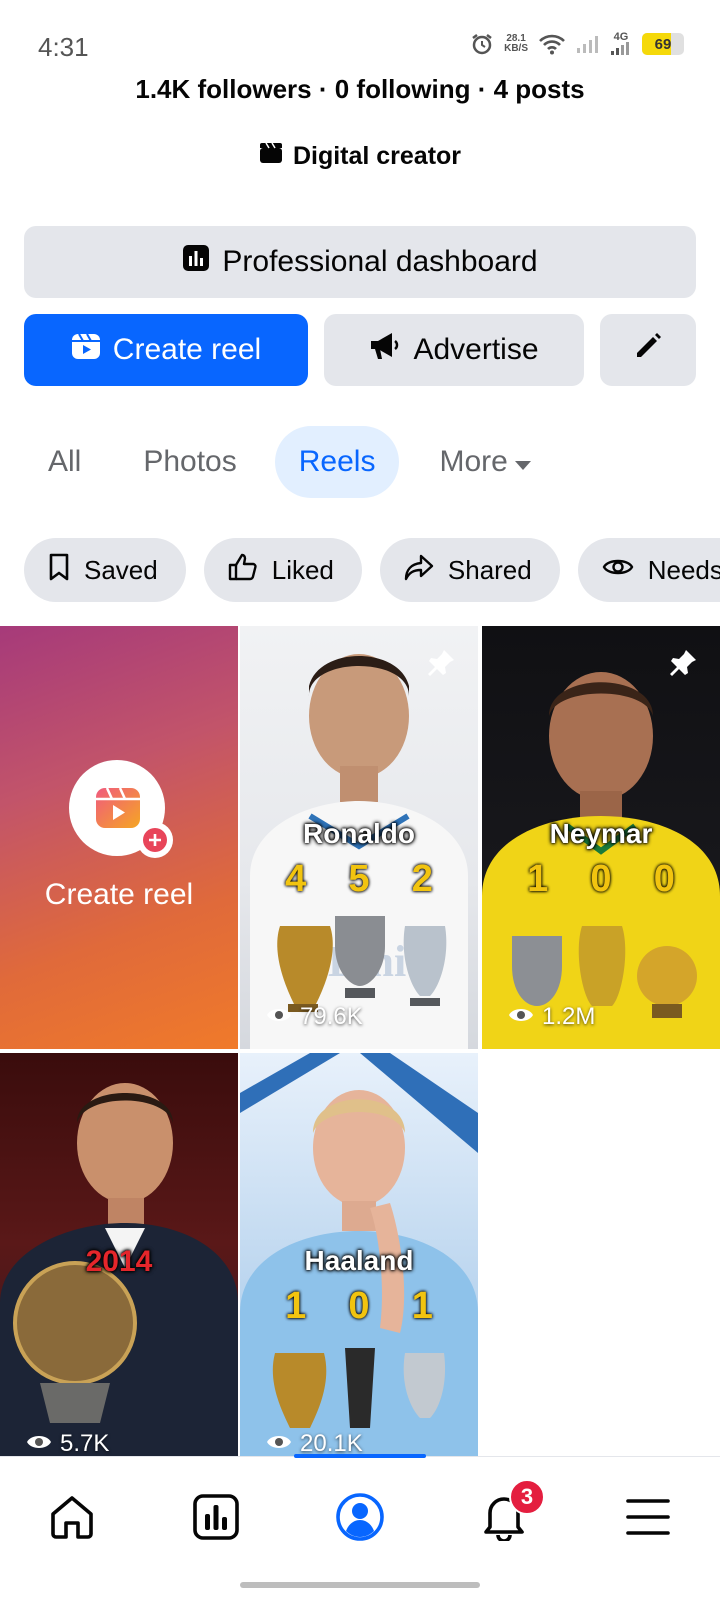 The image size is (720, 1600). I want to click on bell-icon: 3, so click(513, 1512).